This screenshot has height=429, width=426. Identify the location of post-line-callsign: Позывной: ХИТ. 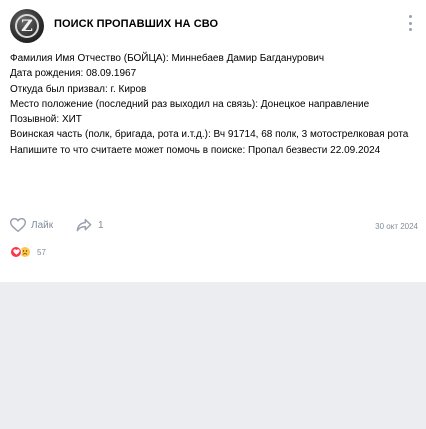
(46, 120).